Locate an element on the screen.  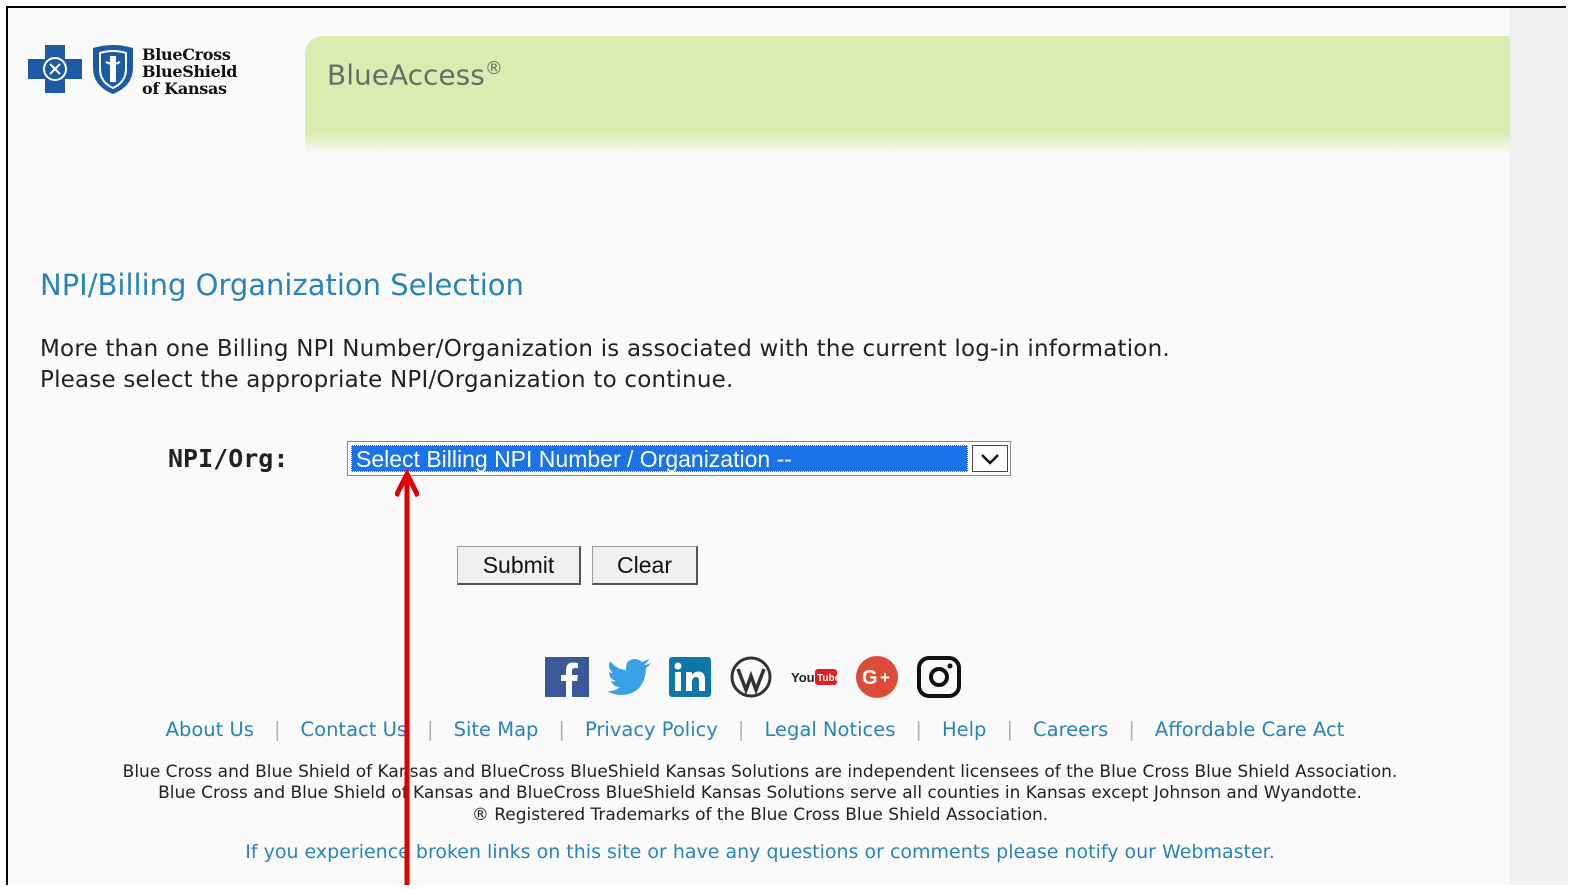
youtube-icon: YouTube is located at coordinates (814, 677).